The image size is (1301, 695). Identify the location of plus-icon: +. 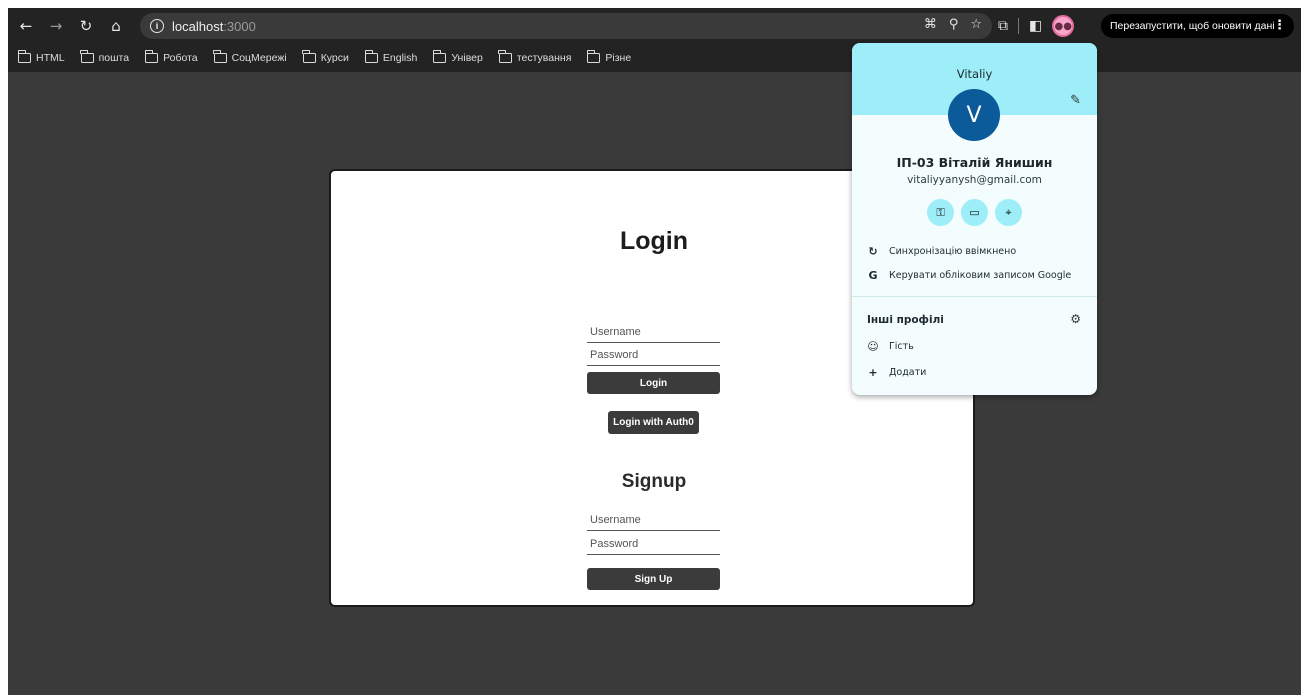
(873, 372).